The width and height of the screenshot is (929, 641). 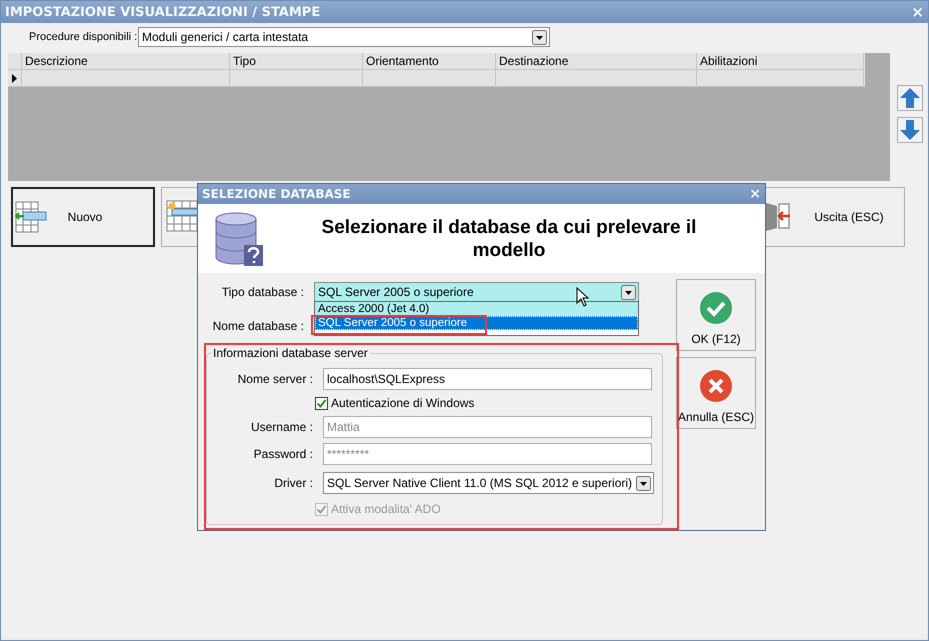 I want to click on checkbox-label: Attiva modalita' ADO, so click(x=386, y=509).